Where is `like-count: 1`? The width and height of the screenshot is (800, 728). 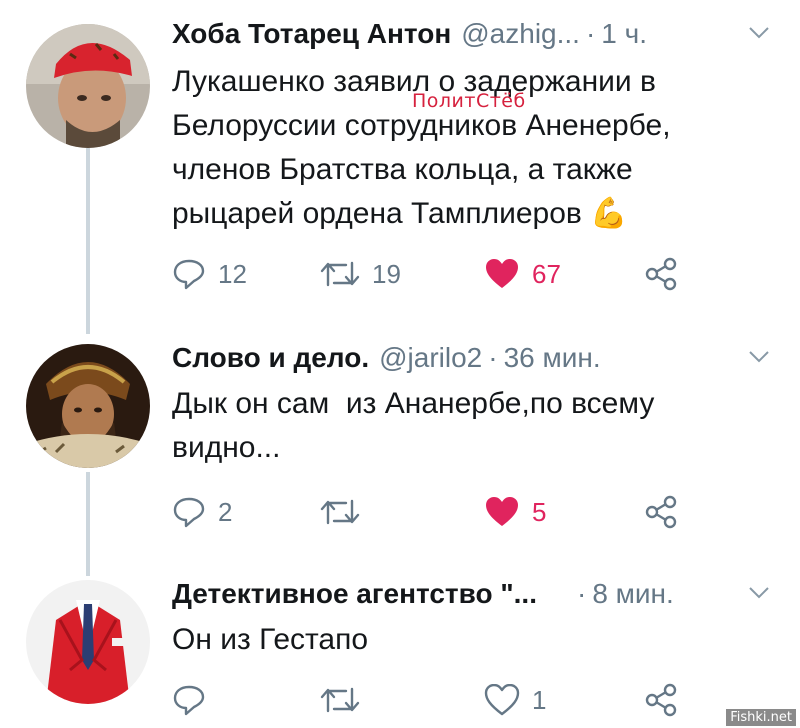 like-count: 1 is located at coordinates (539, 699).